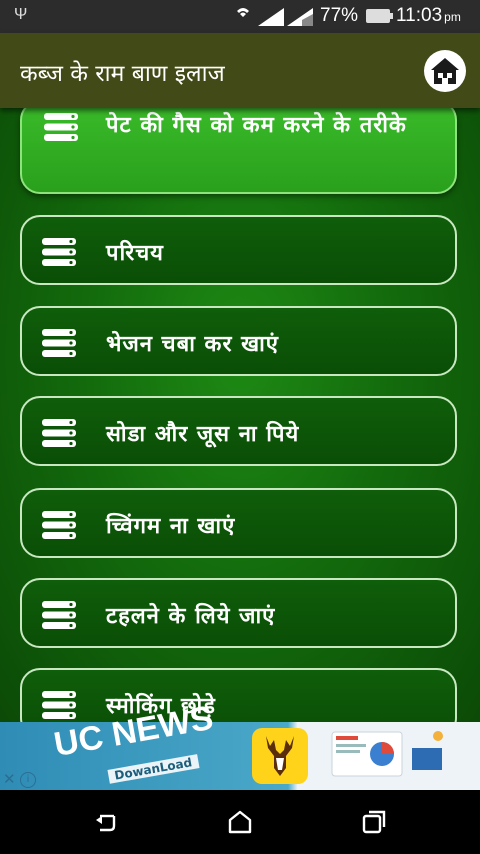  What do you see at coordinates (171, 526) in the screenshot?
I see `menu-item-label: च्विंगम ना खाएं` at bounding box center [171, 526].